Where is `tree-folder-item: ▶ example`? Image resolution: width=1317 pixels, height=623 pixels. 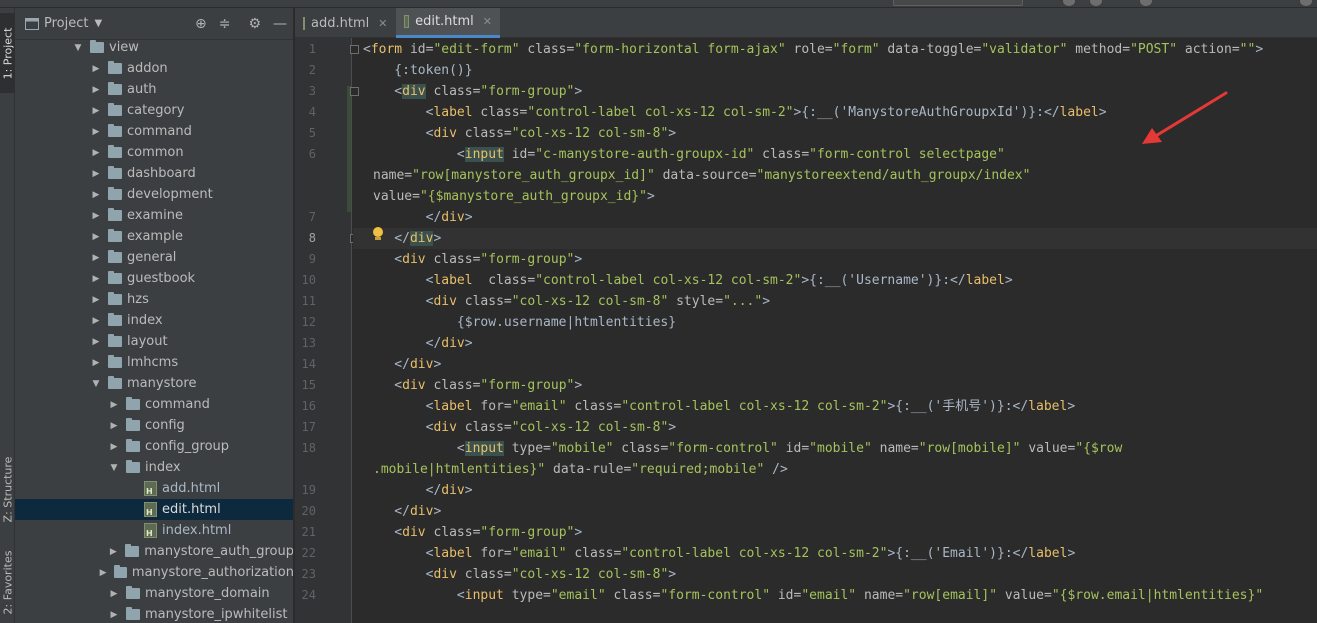 tree-folder-item: ▶ example is located at coordinates (154, 236).